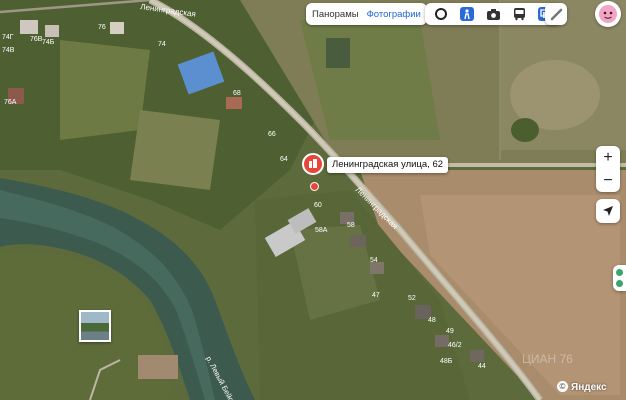 This screenshot has height=400, width=626. What do you see at coordinates (556, 14) in the screenshot?
I see `ruler-icon` at bounding box center [556, 14].